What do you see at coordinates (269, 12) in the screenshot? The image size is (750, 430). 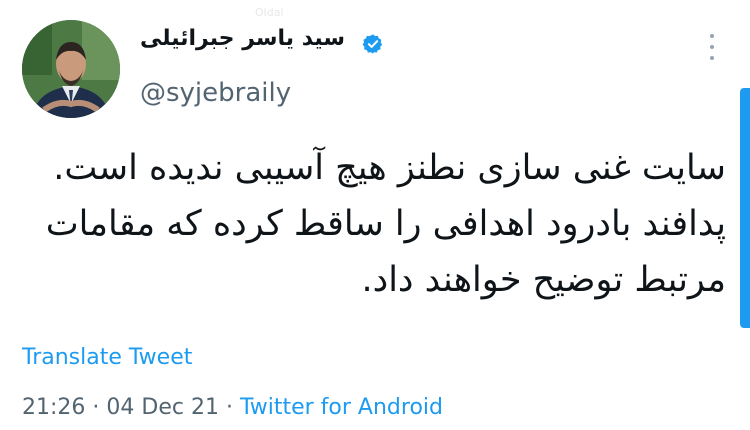 I see `watermark: Oldal` at bounding box center [269, 12].